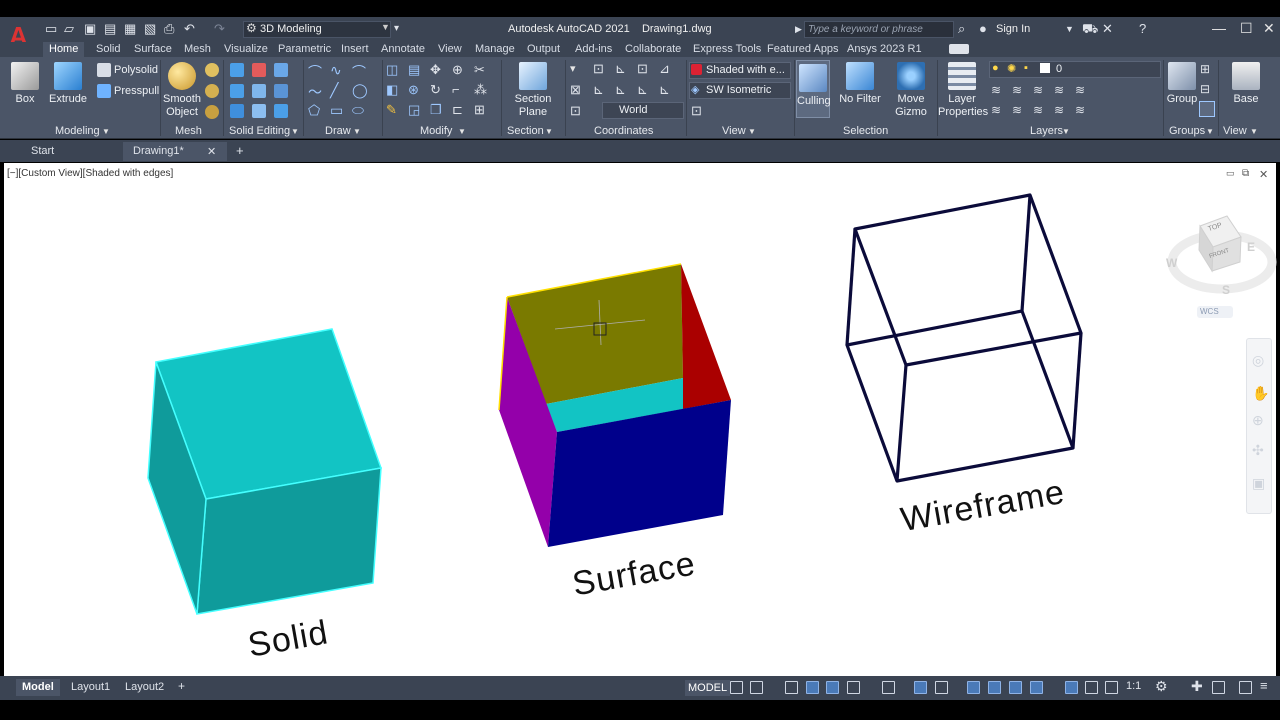 This screenshot has width=1280, height=720. What do you see at coordinates (756, 687) in the screenshot?
I see `snap-icon` at bounding box center [756, 687].